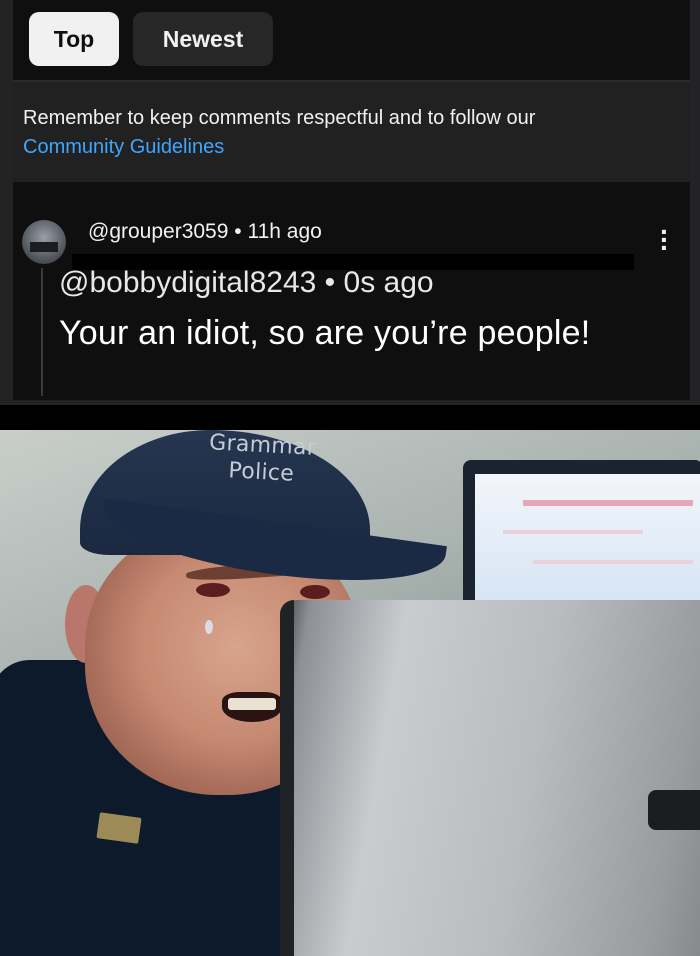 The width and height of the screenshot is (700, 956). Describe the element at coordinates (203, 39) in the screenshot. I see `tab-newest: Newest` at that location.